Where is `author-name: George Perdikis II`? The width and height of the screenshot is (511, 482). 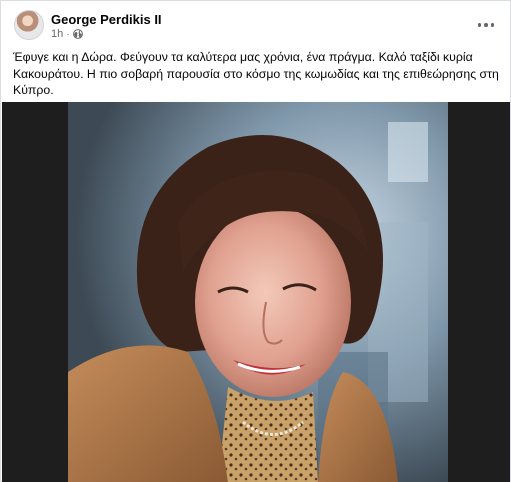 author-name: George Perdikis II is located at coordinates (106, 19).